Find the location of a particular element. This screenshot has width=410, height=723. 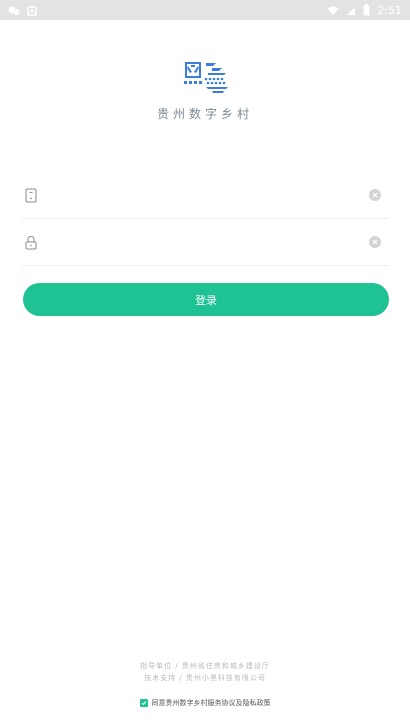

status-bar: 2:51 is located at coordinates (205, 10).